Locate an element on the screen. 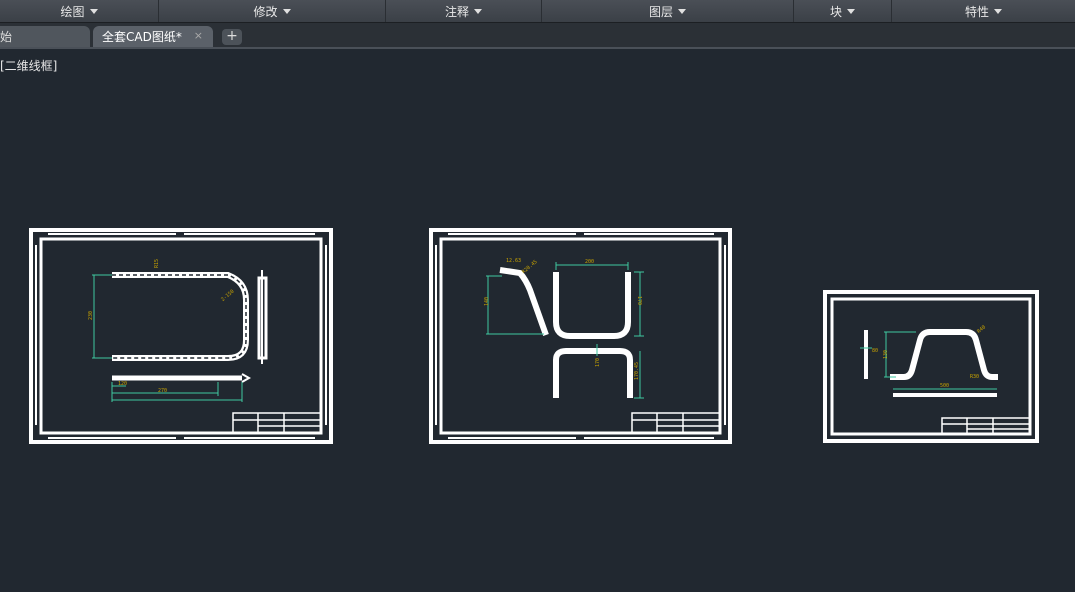 The width and height of the screenshot is (1075, 592). sheet-border is located at coordinates (181, 336).